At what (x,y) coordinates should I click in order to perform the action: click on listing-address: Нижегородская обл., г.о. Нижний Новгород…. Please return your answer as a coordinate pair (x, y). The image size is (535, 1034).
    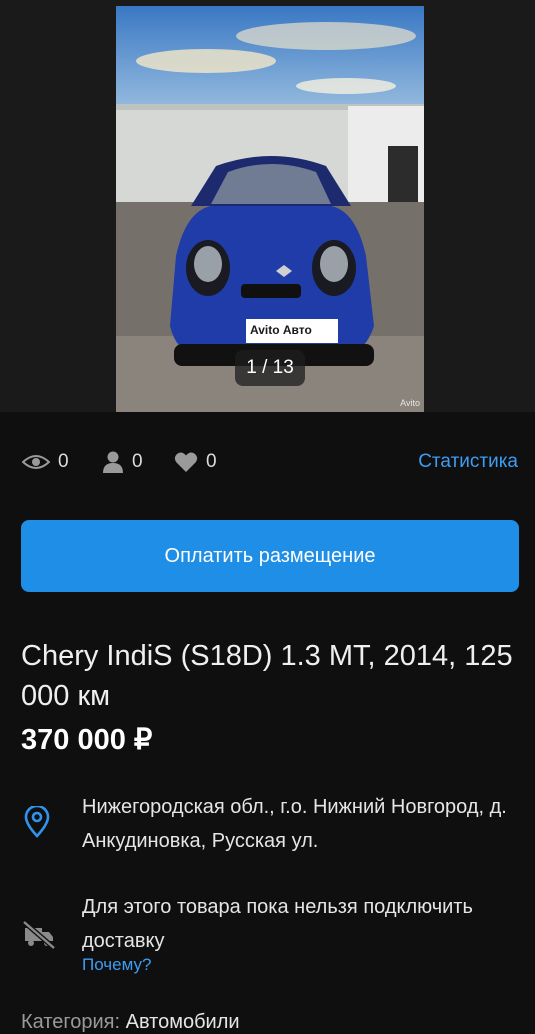
    Looking at the image, I should click on (294, 824).